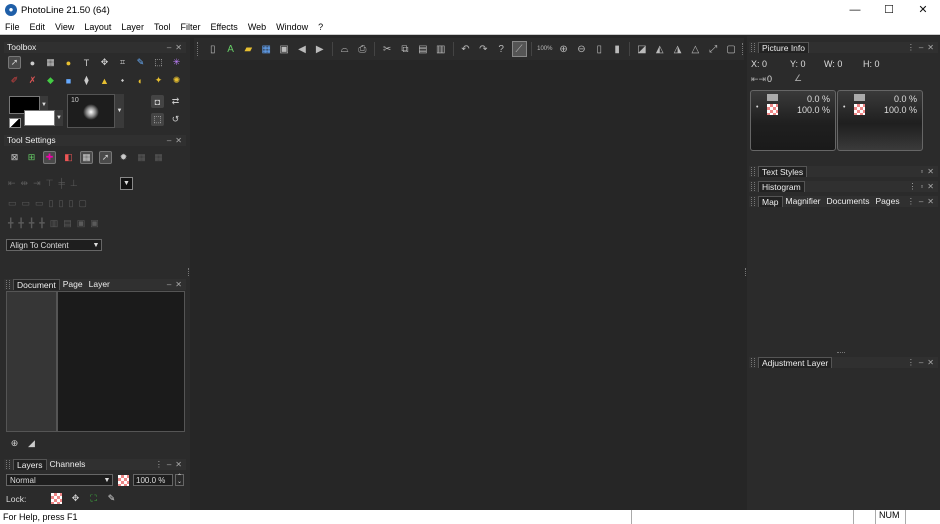 Image resolution: width=940 pixels, height=524 pixels. I want to click on edit-image-icon: ◪, so click(641, 49).